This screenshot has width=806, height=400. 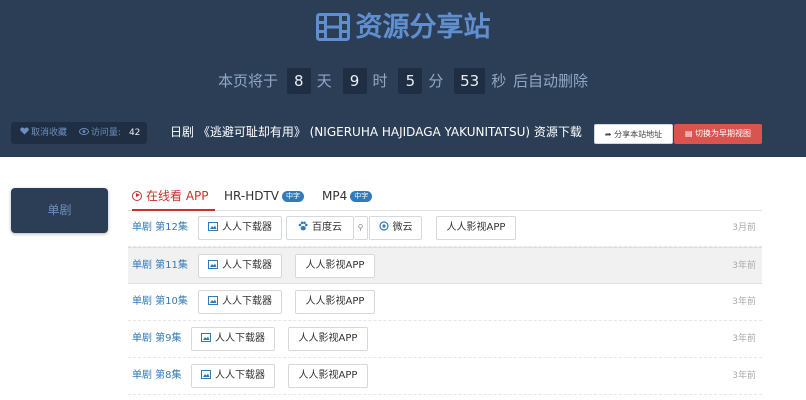 I want to click on share-button: ➦ 分享本站地址, so click(x=633, y=134).